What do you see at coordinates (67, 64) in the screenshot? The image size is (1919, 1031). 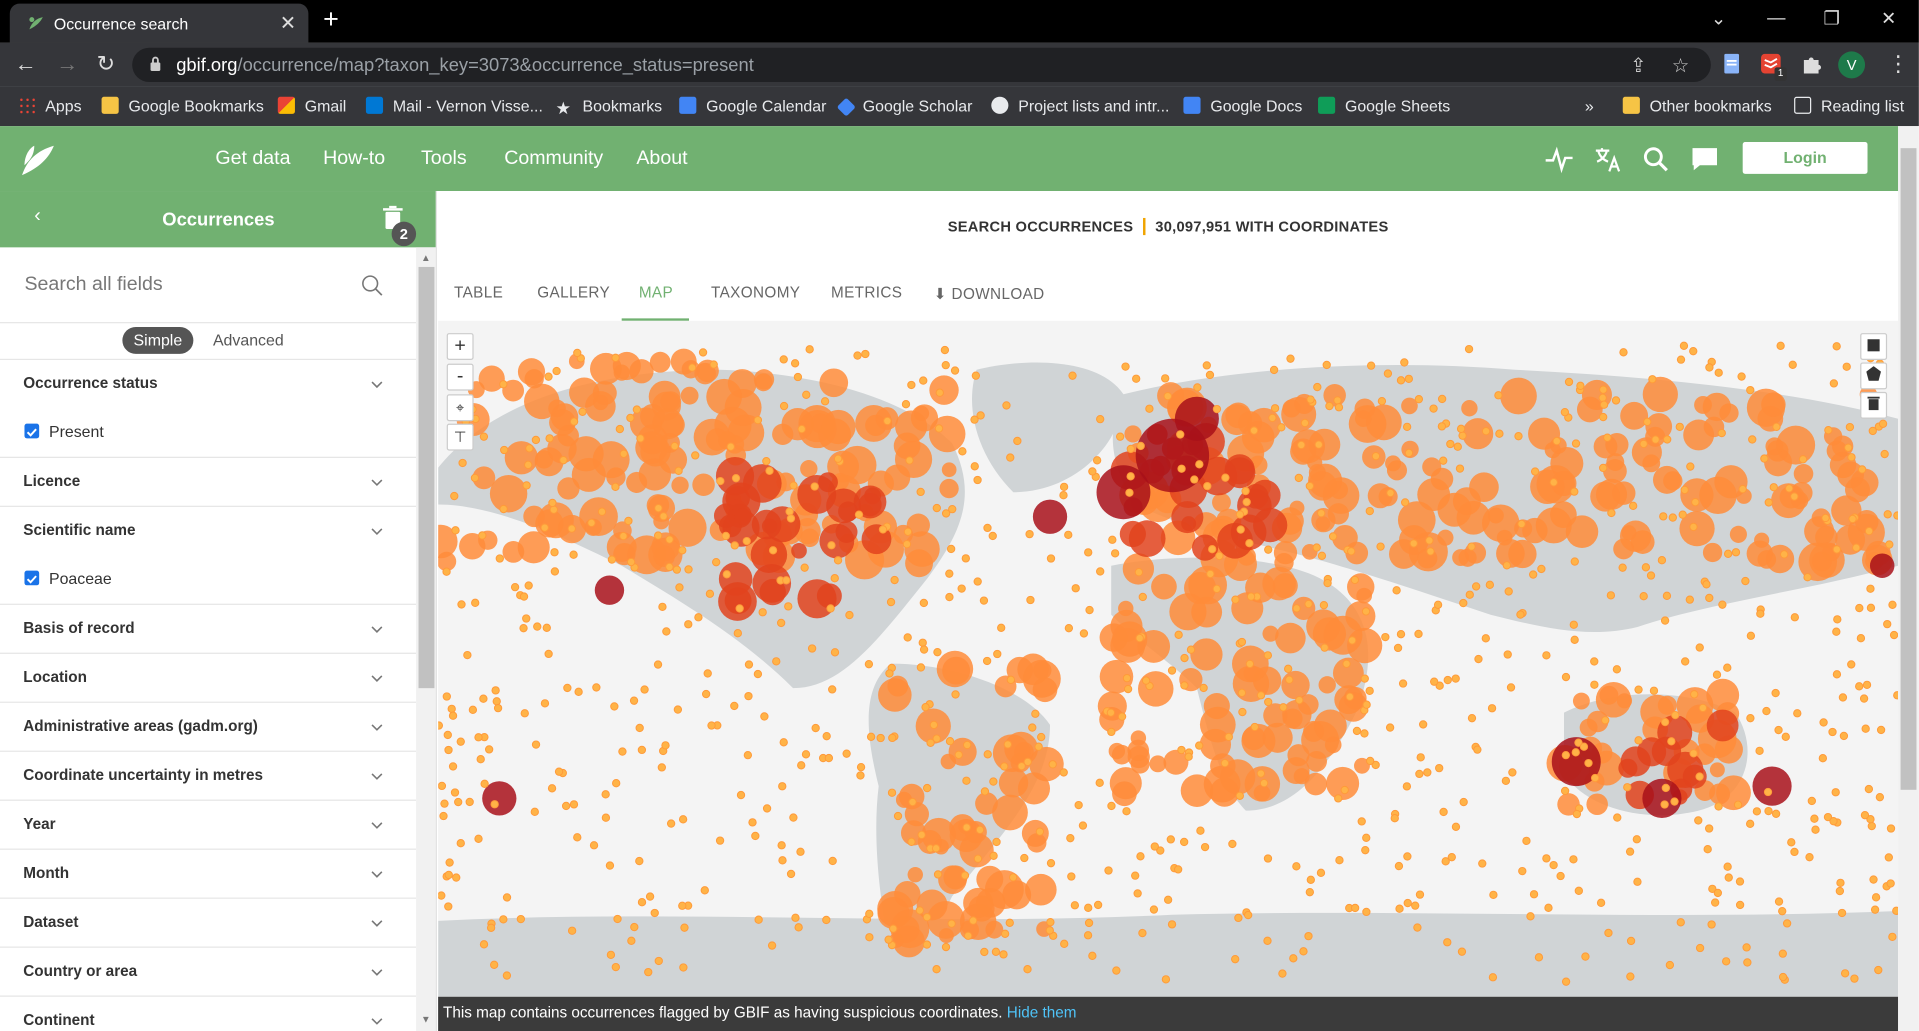 I see `forward-icon: →` at bounding box center [67, 64].